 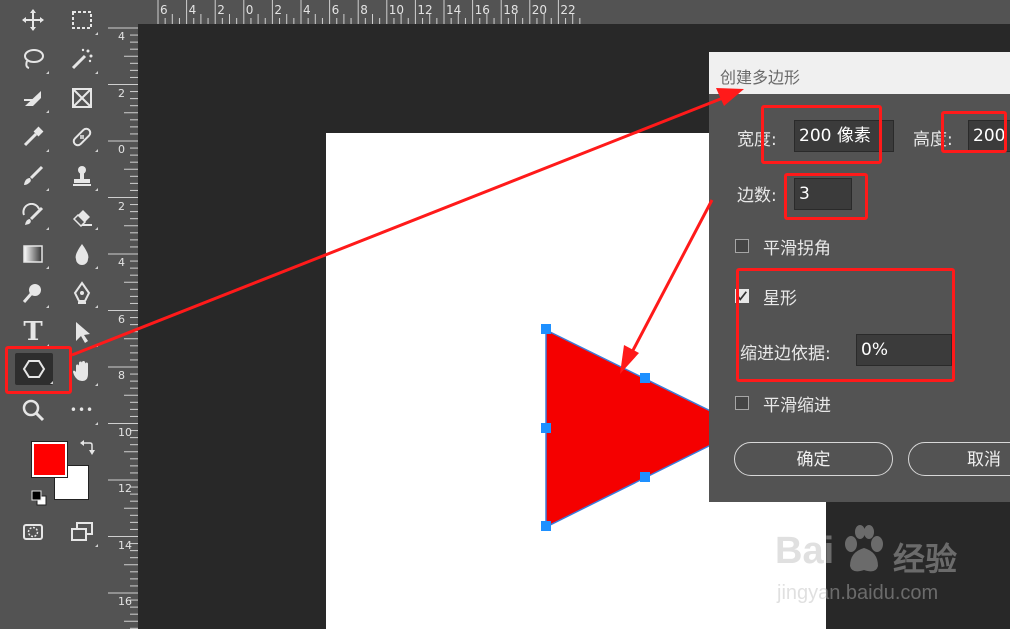 What do you see at coordinates (925, 559) in the screenshot?
I see `watermark-brand-right: 经验` at bounding box center [925, 559].